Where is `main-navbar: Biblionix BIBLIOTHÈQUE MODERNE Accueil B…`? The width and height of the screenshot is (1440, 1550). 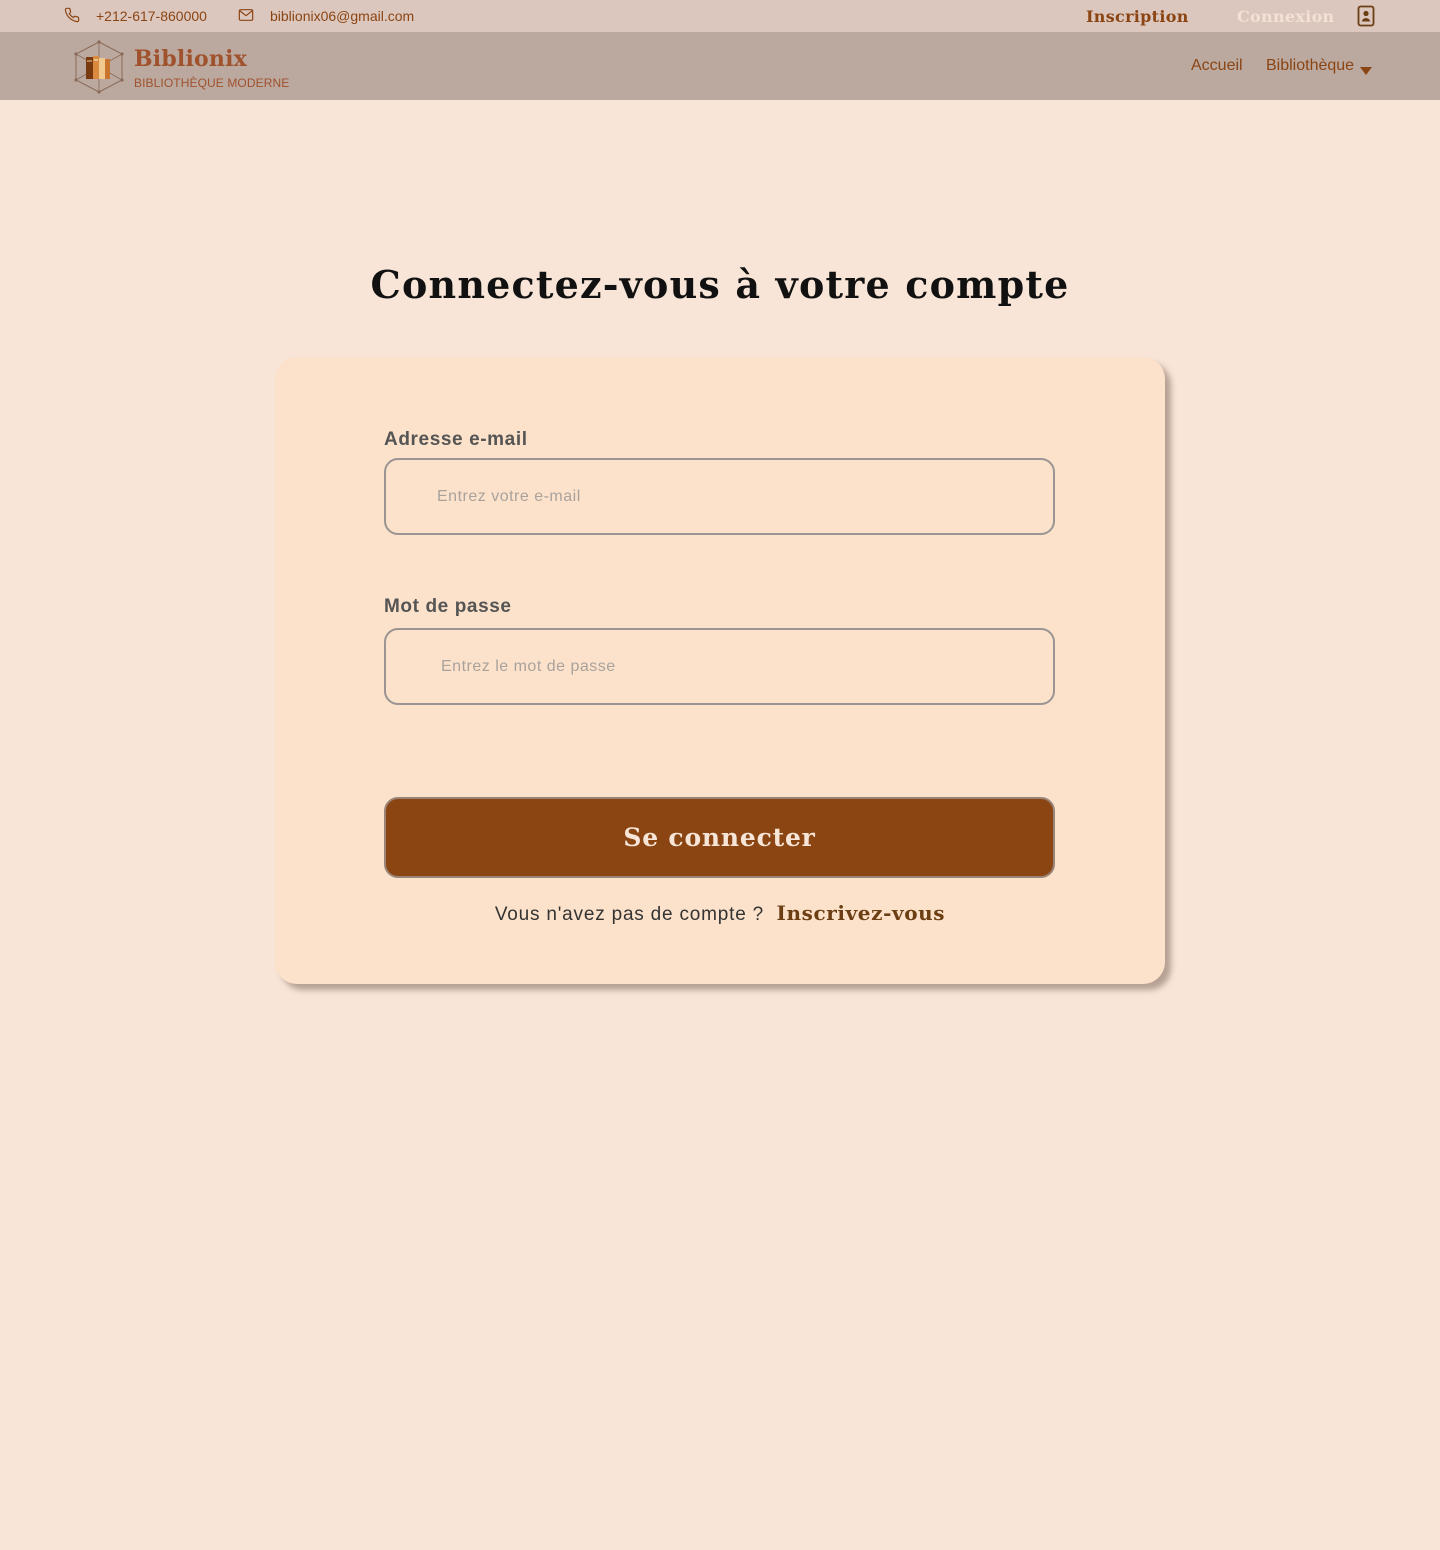
main-navbar: Biblionix BIBLIOTHÈQUE MODERNE Accueil B… is located at coordinates (720, 66).